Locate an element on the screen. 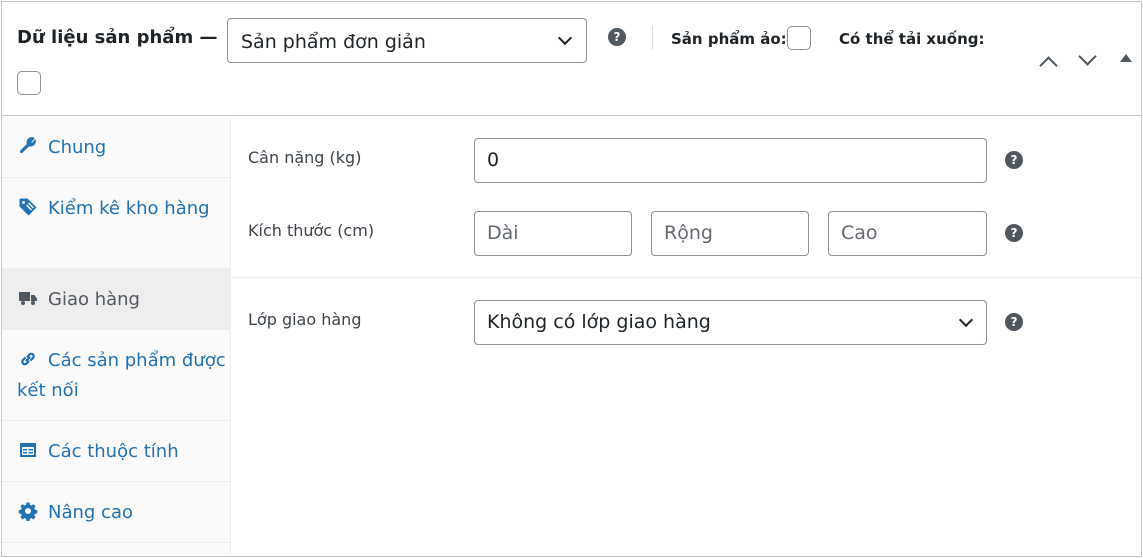 The image size is (1143, 558). tab-shipping: Giao hàng is located at coordinates (116, 299).